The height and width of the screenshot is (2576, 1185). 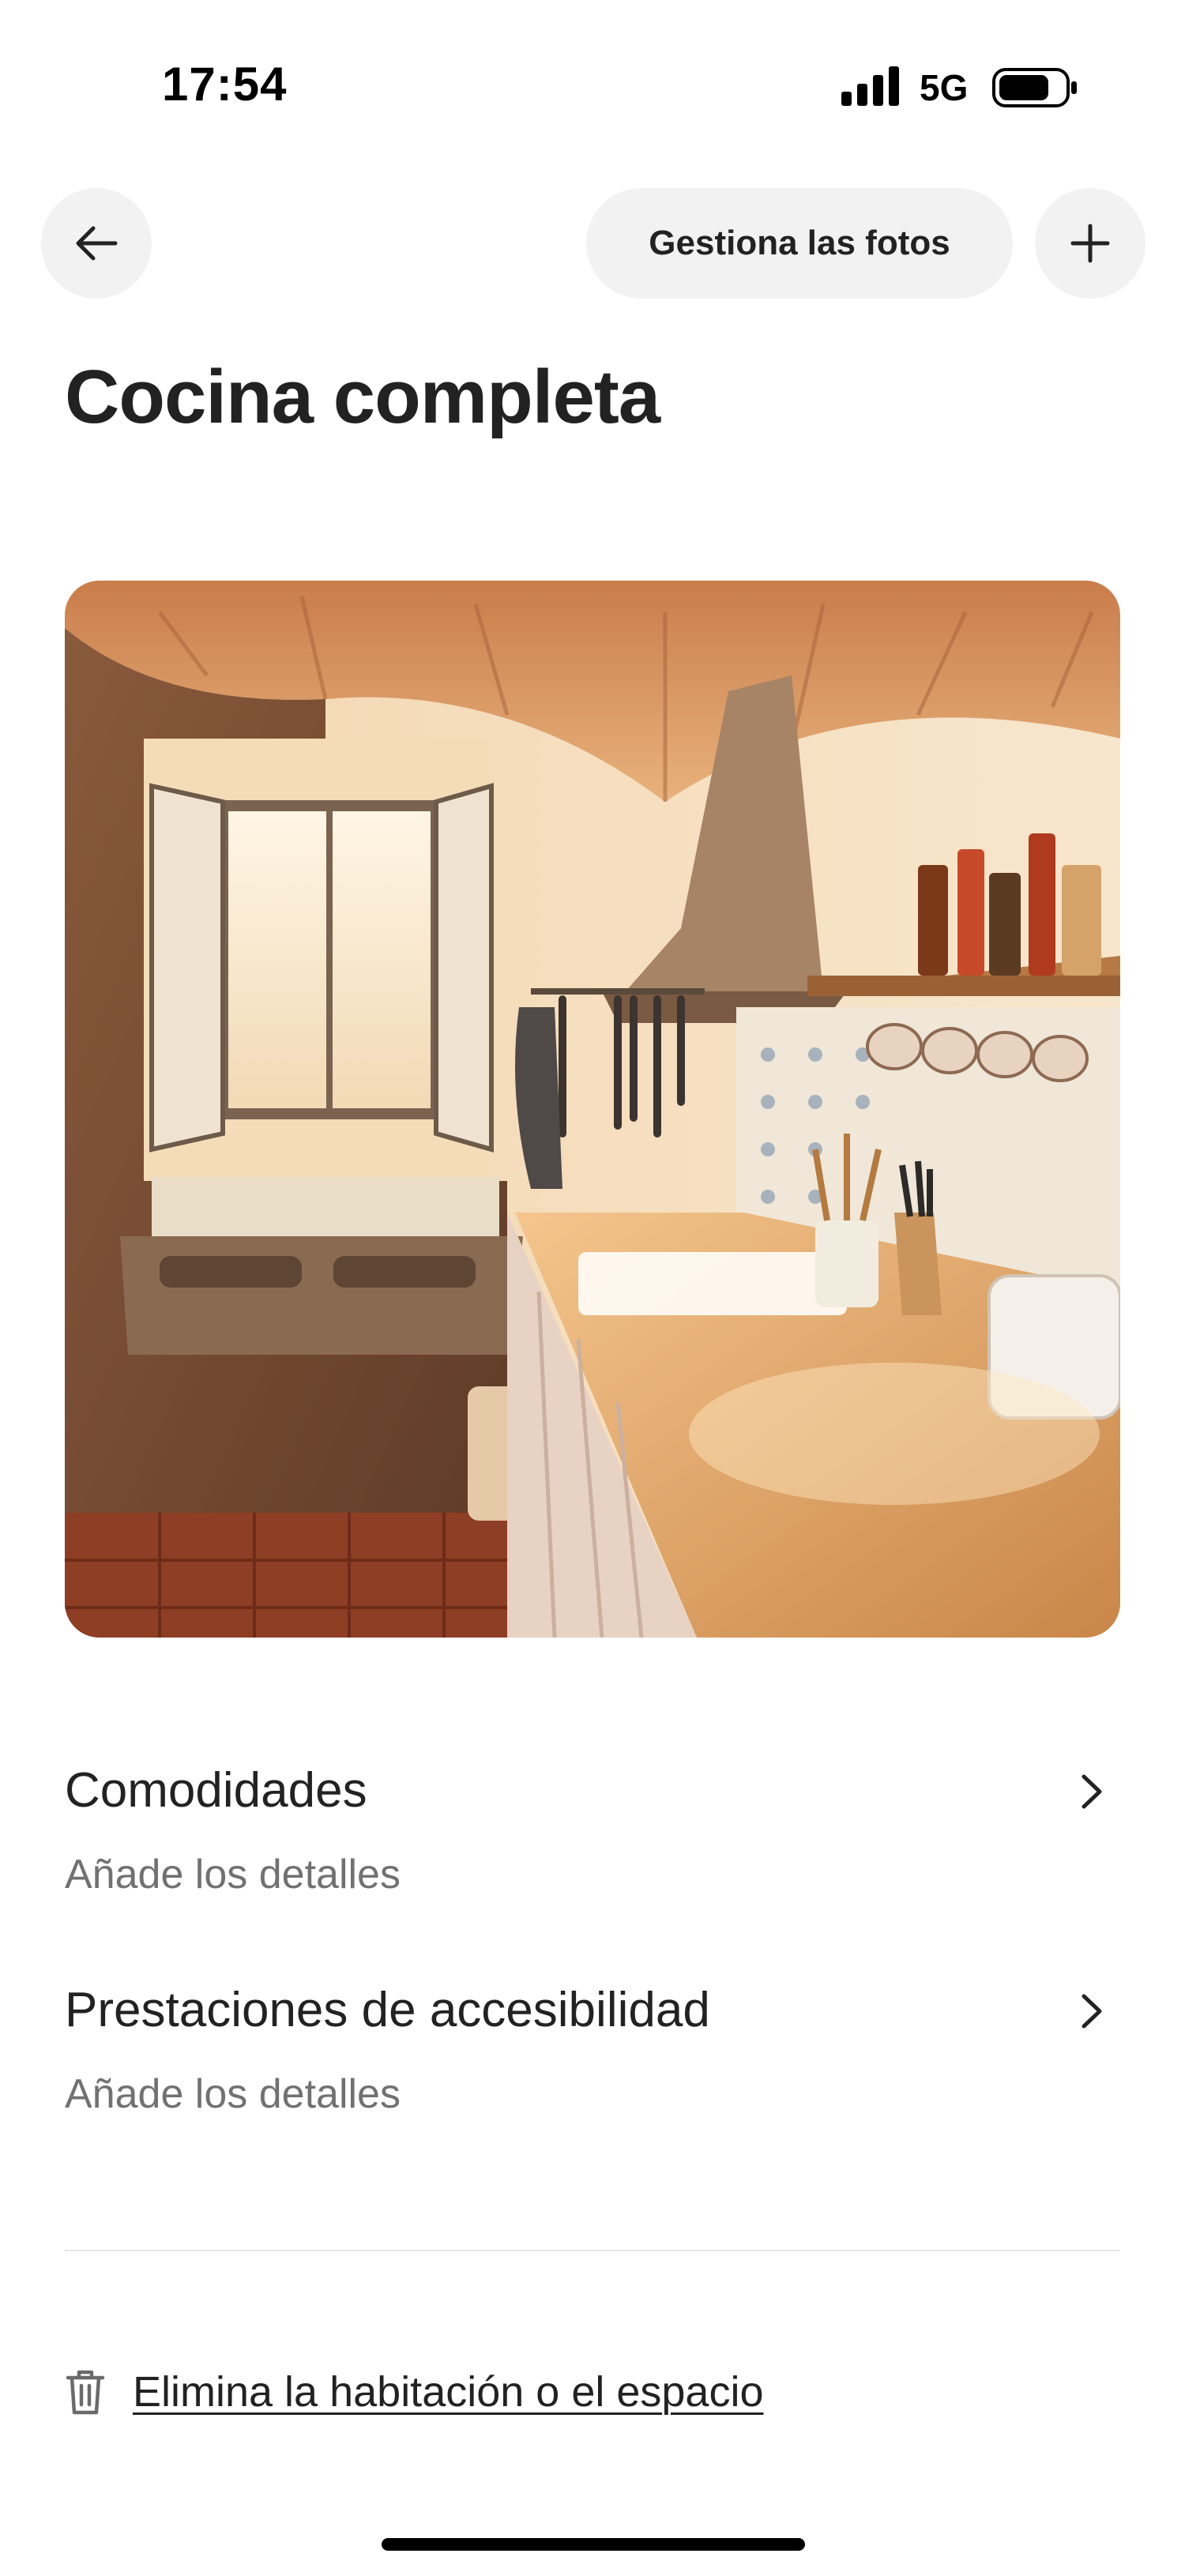 I want to click on amenities-subtitle: Añade los detalles, so click(x=233, y=1875).